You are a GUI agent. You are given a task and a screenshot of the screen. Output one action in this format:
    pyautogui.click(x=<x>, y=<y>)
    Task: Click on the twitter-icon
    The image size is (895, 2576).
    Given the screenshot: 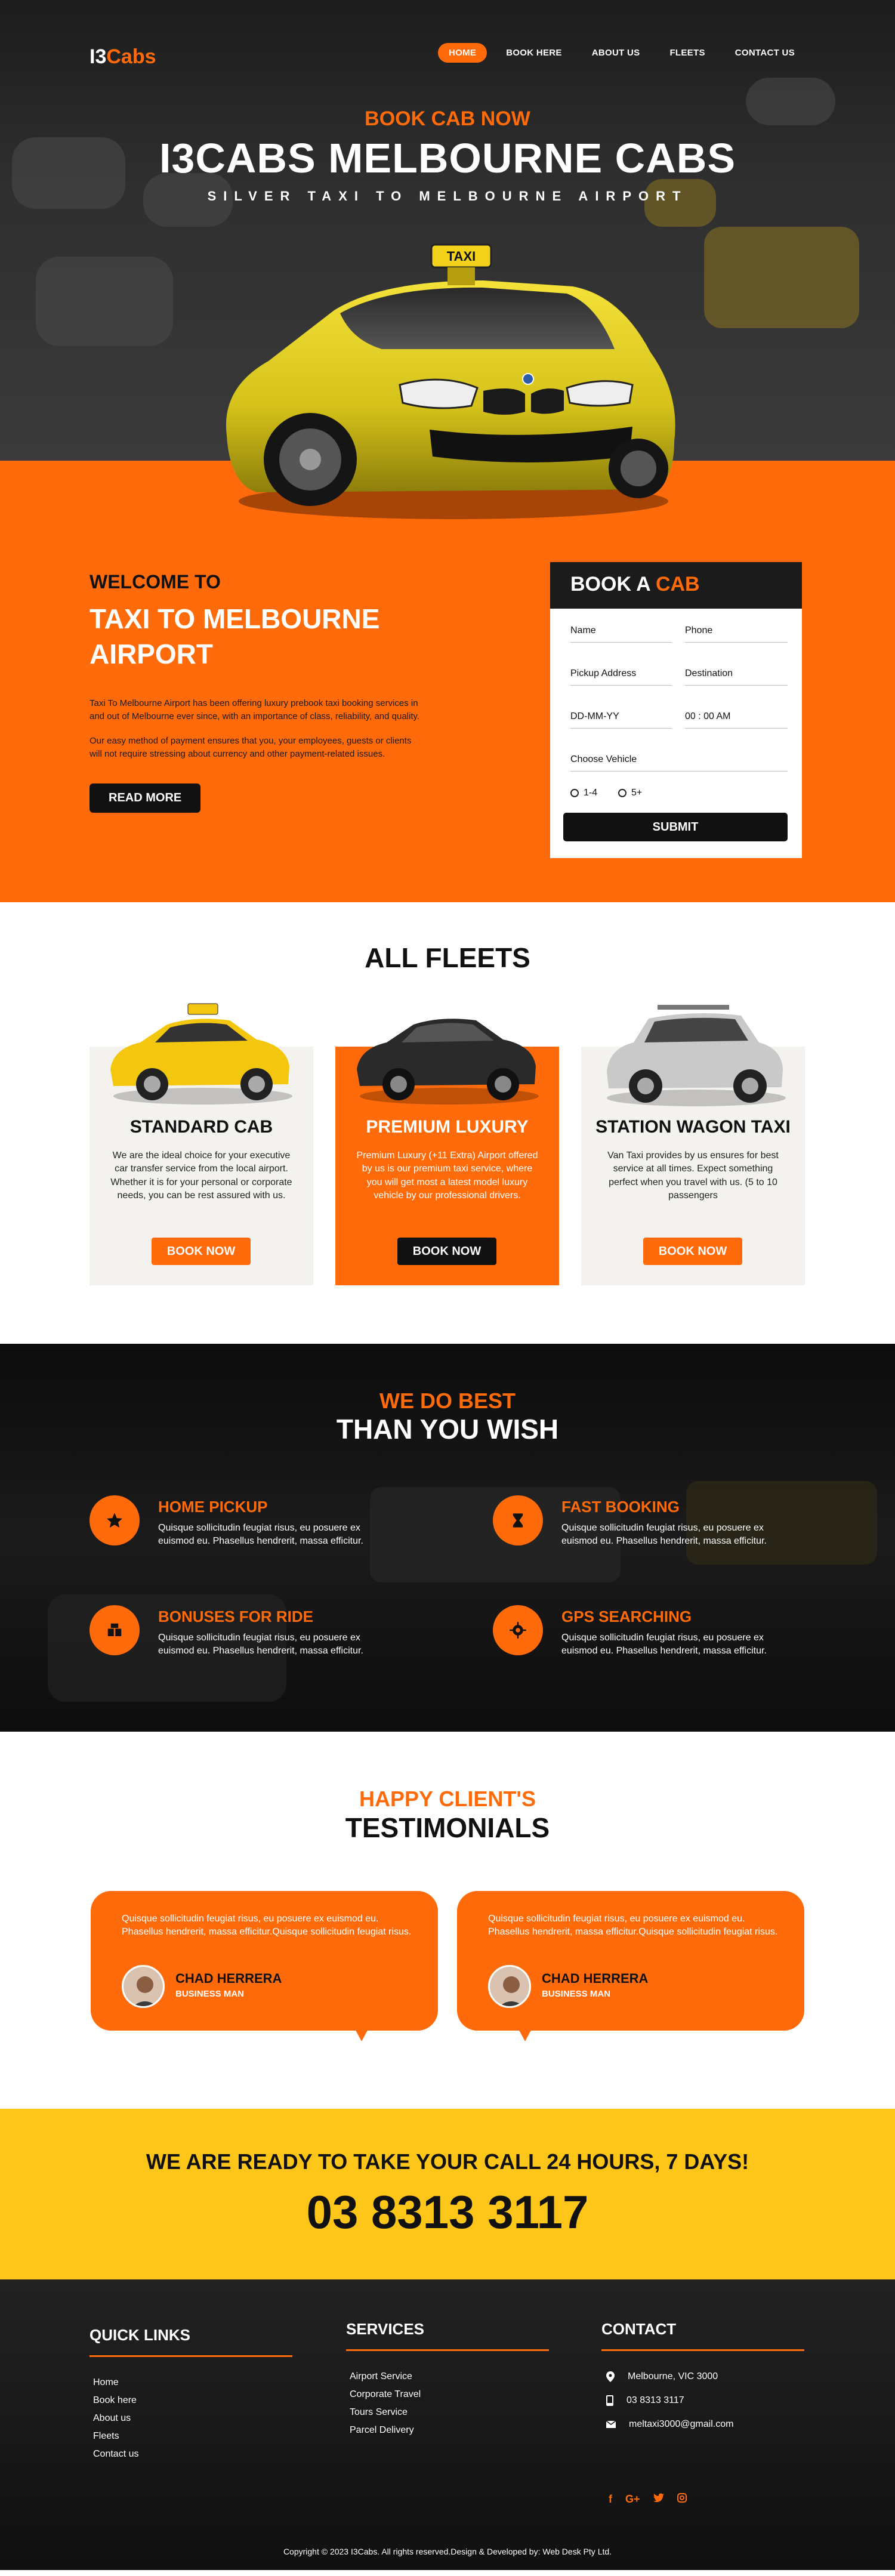 What is the action you would take?
    pyautogui.click(x=658, y=2499)
    